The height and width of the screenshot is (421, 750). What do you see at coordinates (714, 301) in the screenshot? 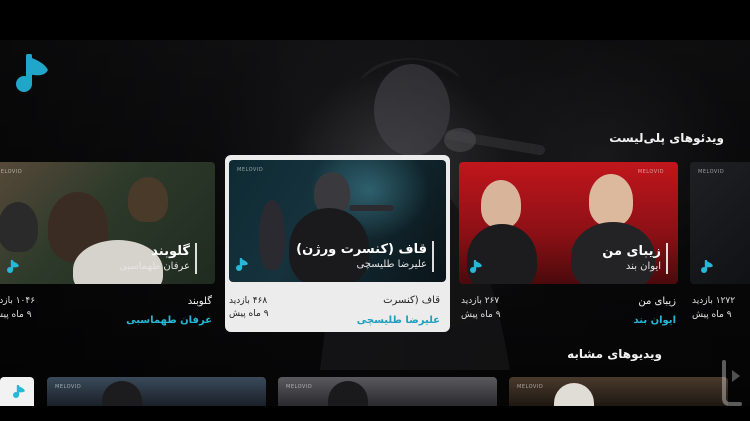
I see `view-count: ۱۲۷۲ بازدید` at bounding box center [714, 301].